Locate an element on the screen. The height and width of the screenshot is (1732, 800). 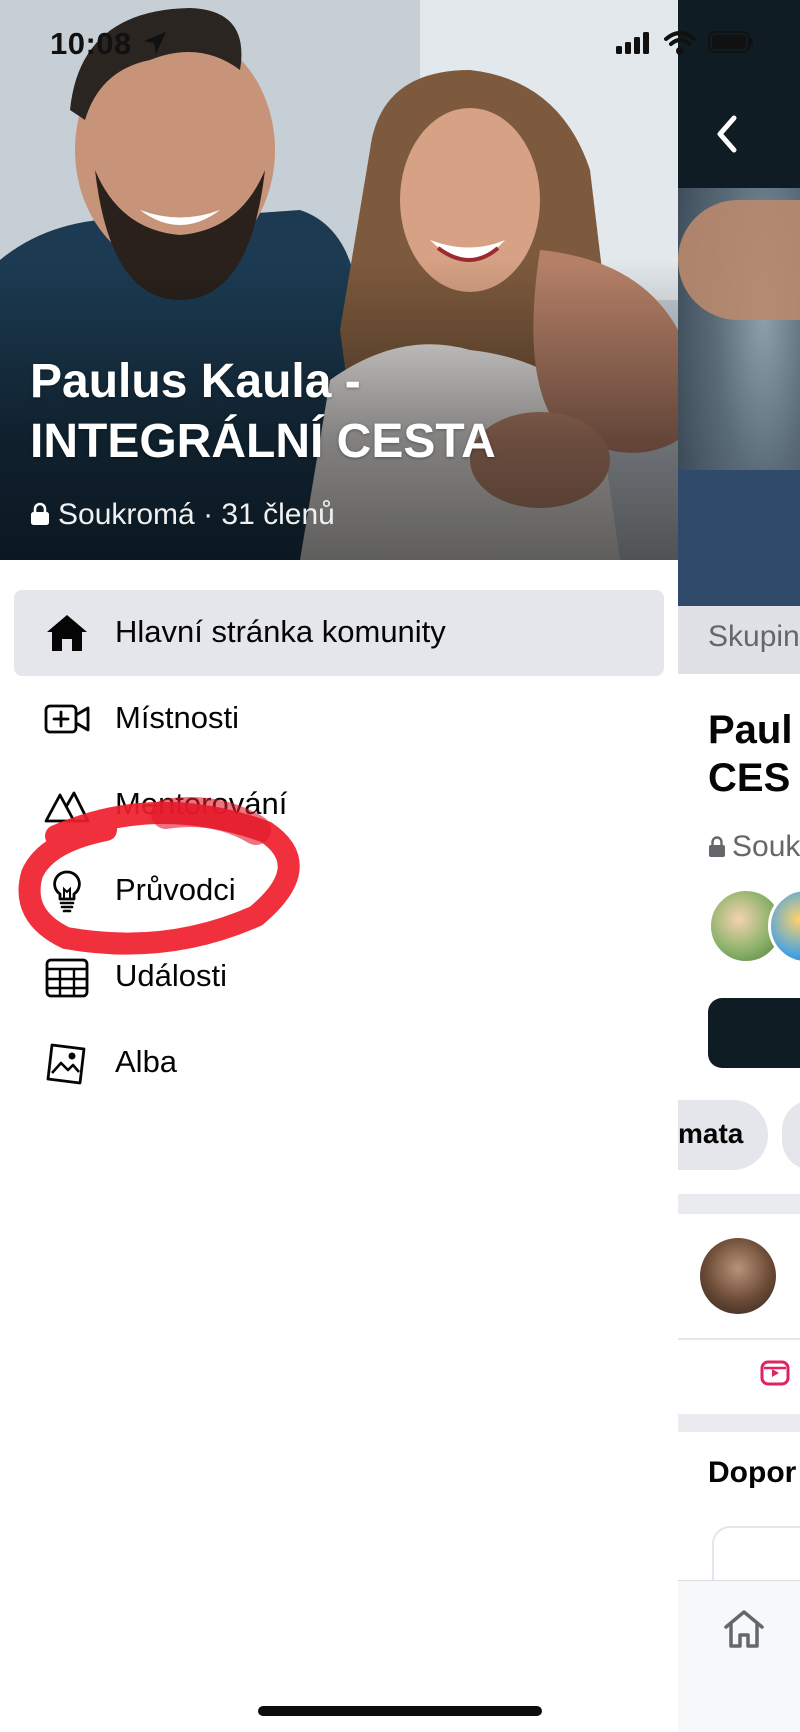
battery-icon is located at coordinates (730, 42).